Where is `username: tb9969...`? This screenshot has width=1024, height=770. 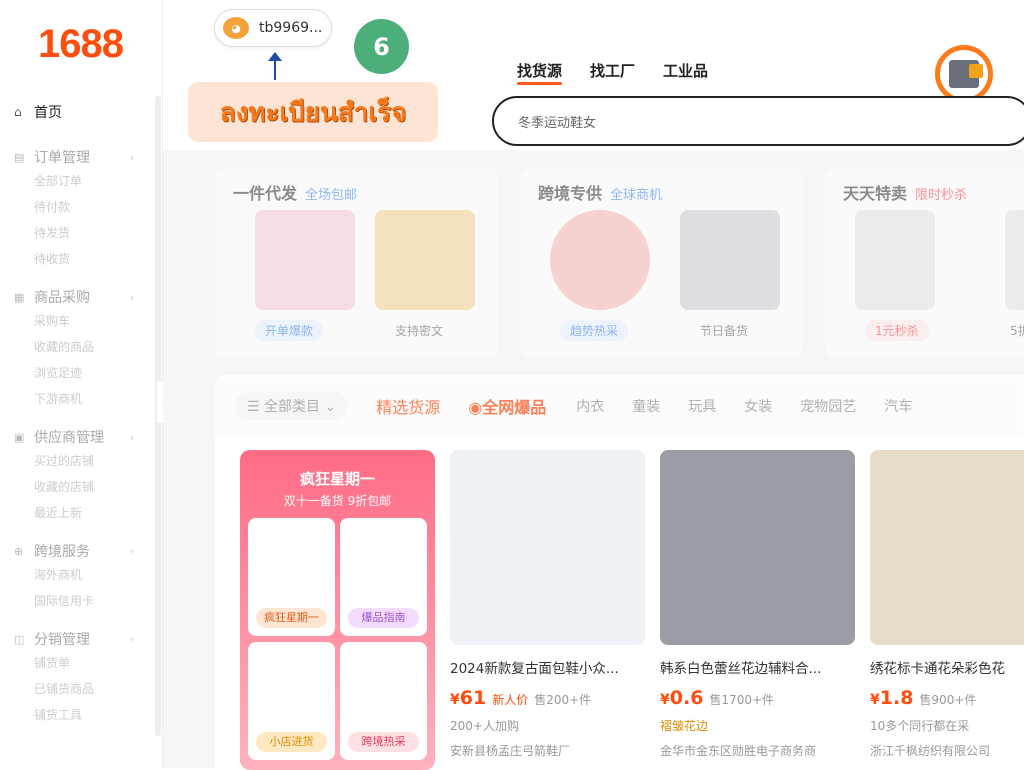 username: tb9969... is located at coordinates (291, 28).